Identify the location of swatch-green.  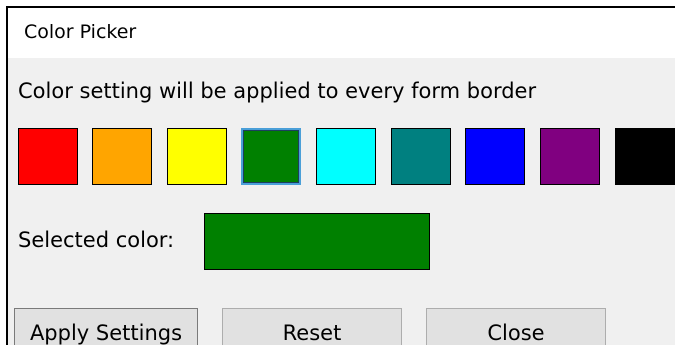
(271, 156).